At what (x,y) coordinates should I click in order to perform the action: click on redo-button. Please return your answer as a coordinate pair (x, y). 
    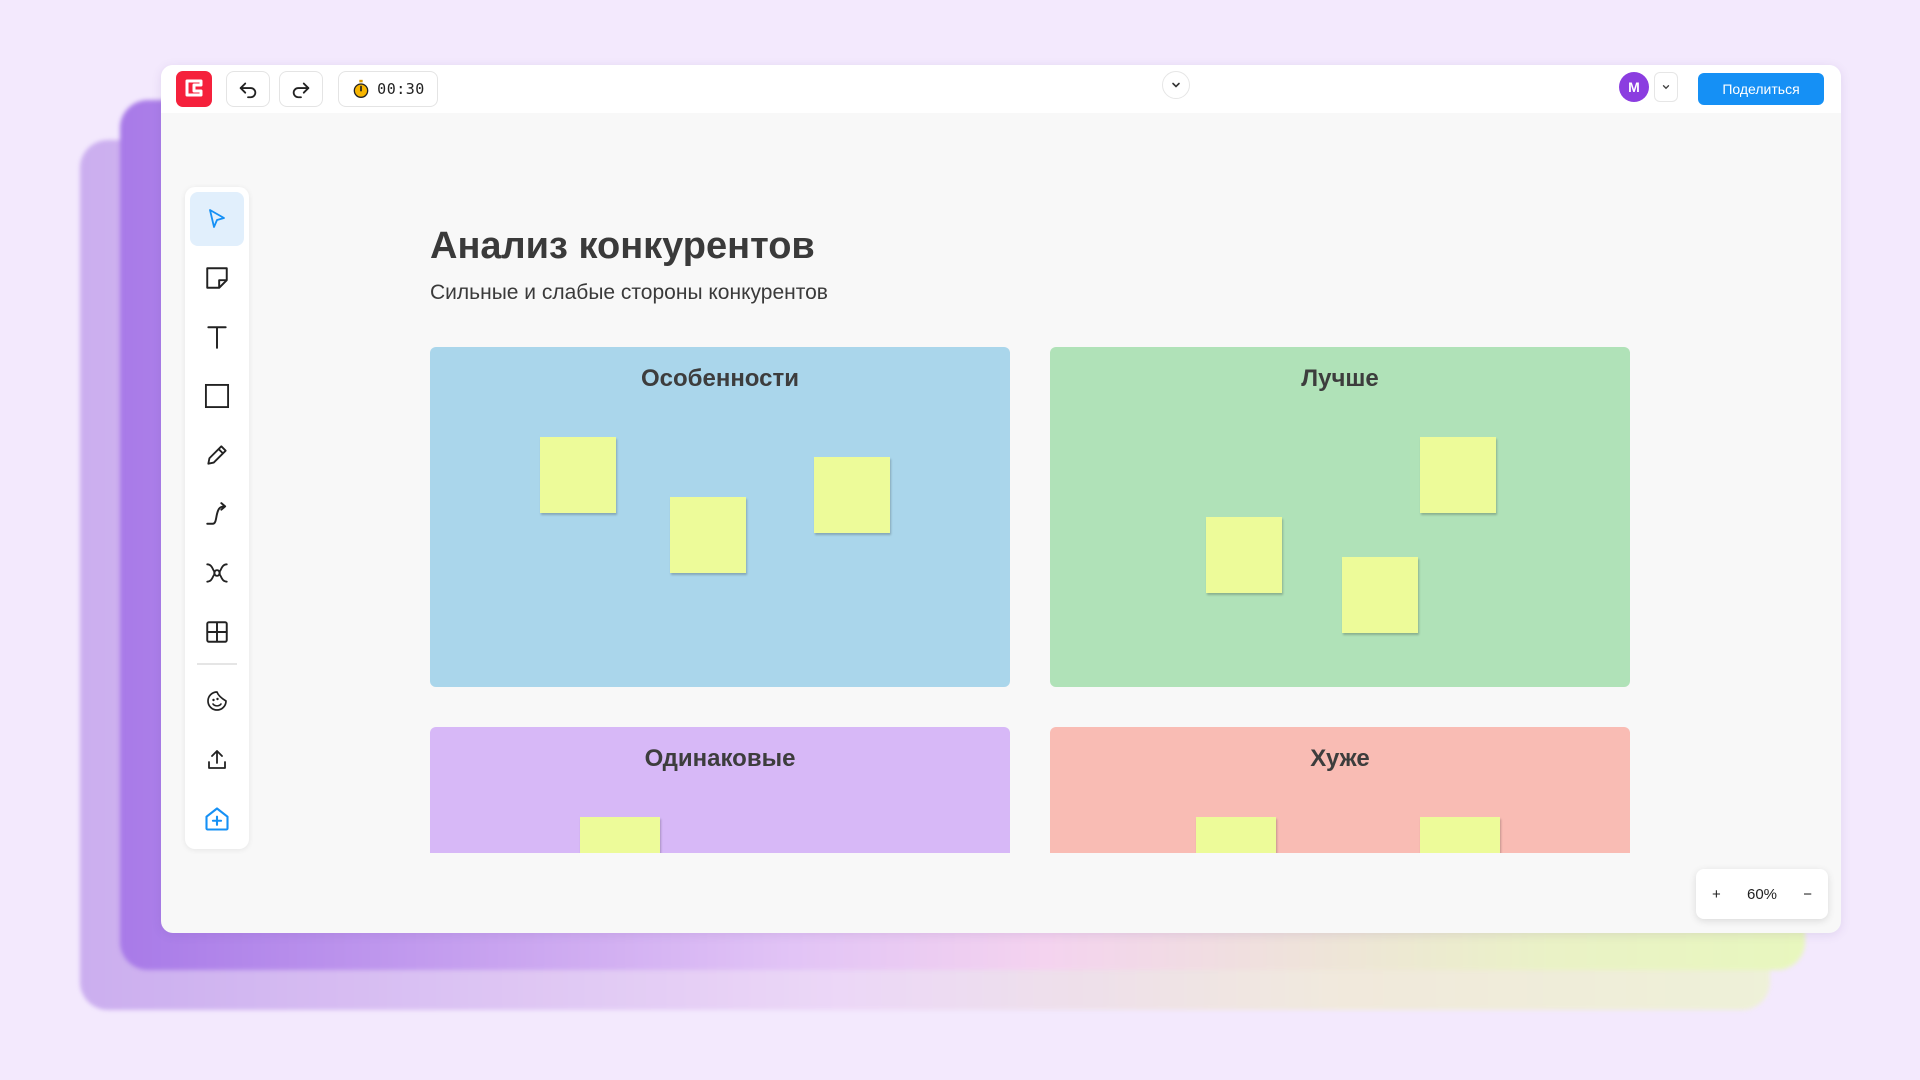
    Looking at the image, I should click on (301, 89).